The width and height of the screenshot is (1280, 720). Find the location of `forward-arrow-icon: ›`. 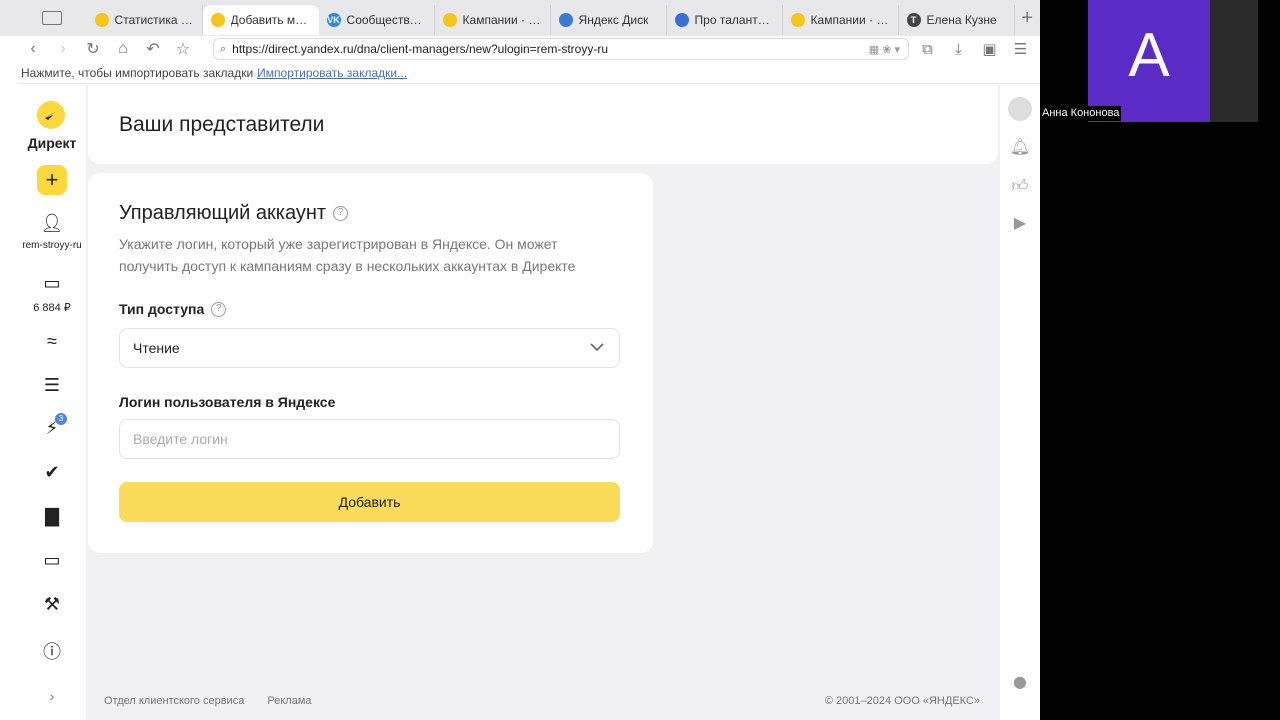

forward-arrow-icon: › is located at coordinates (63, 49).